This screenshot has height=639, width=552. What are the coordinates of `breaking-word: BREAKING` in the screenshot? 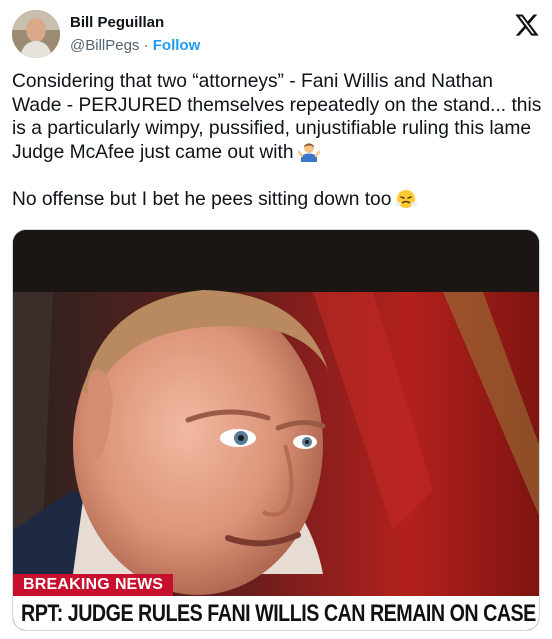 It's located at (61, 585).